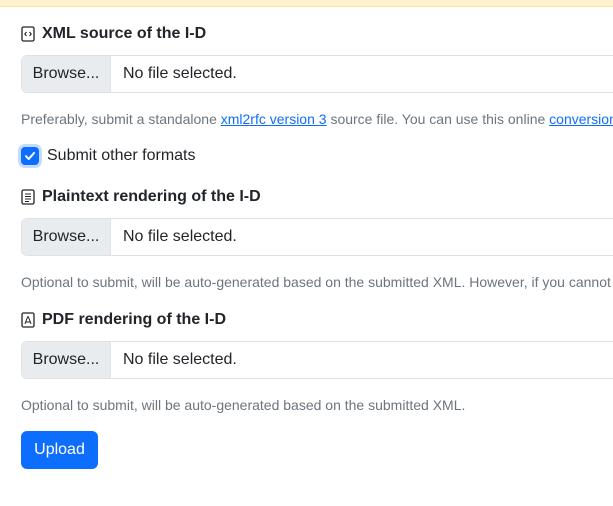 The height and width of the screenshot is (506, 613). I want to click on submit-other-formats-checkbox, so click(30, 156).